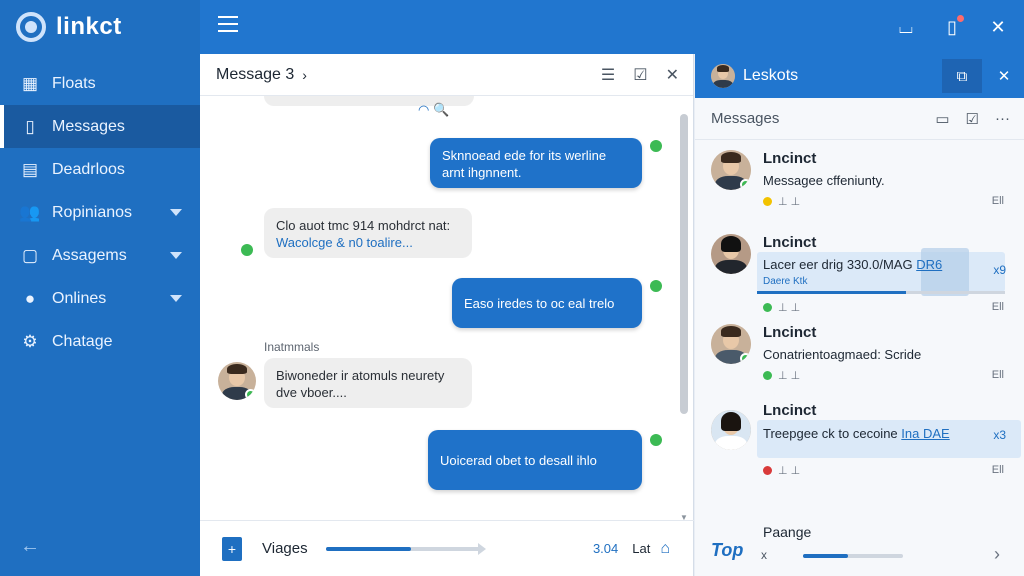 Image resolution: width=1024 pixels, height=576 pixels. Describe the element at coordinates (684, 264) in the screenshot. I see `scrollbar-thumb` at that location.